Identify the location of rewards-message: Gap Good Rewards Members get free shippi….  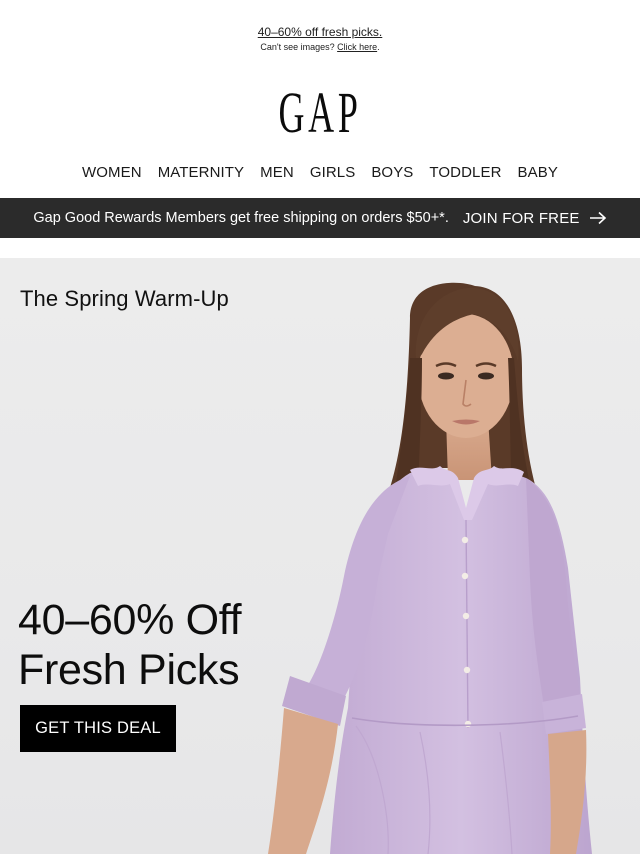
(241, 218).